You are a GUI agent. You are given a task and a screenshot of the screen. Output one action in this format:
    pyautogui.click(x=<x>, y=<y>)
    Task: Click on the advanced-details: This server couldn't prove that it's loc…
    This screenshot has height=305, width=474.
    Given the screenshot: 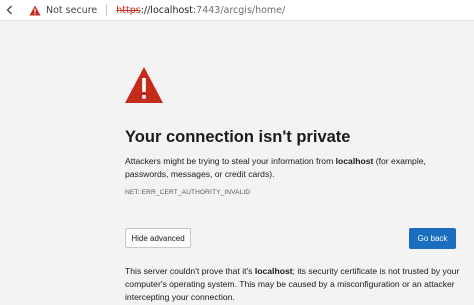 What is the action you would take?
    pyautogui.click(x=297, y=284)
    